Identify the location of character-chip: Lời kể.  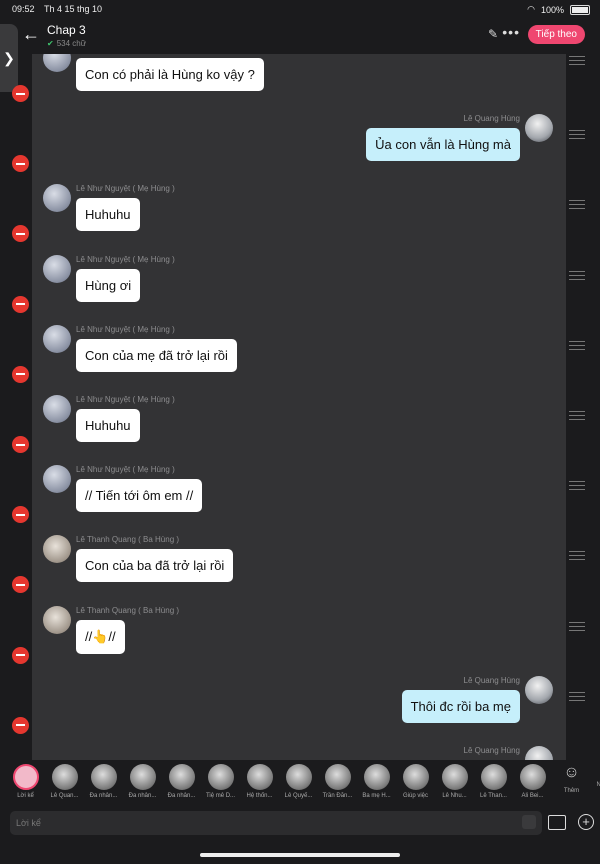
(25, 781).